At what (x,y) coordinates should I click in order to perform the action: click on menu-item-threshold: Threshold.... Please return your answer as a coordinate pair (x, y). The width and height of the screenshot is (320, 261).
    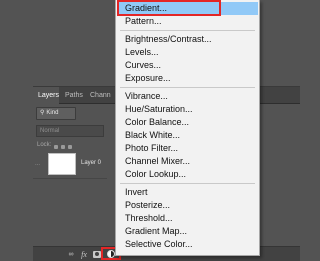
    Looking at the image, I should click on (187, 218).